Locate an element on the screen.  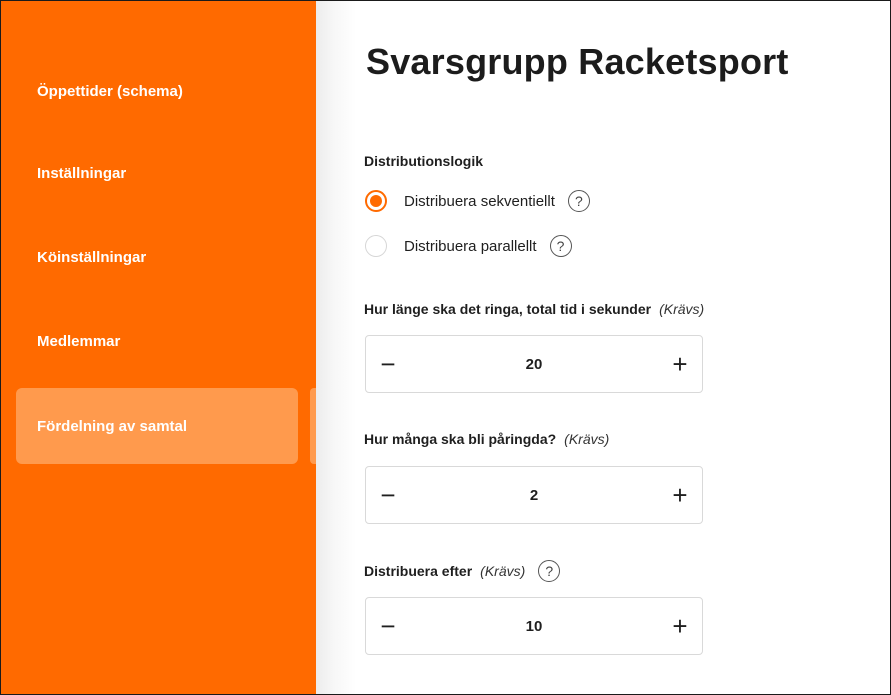
distribute-after-value: 10 is located at coordinates (534, 626).